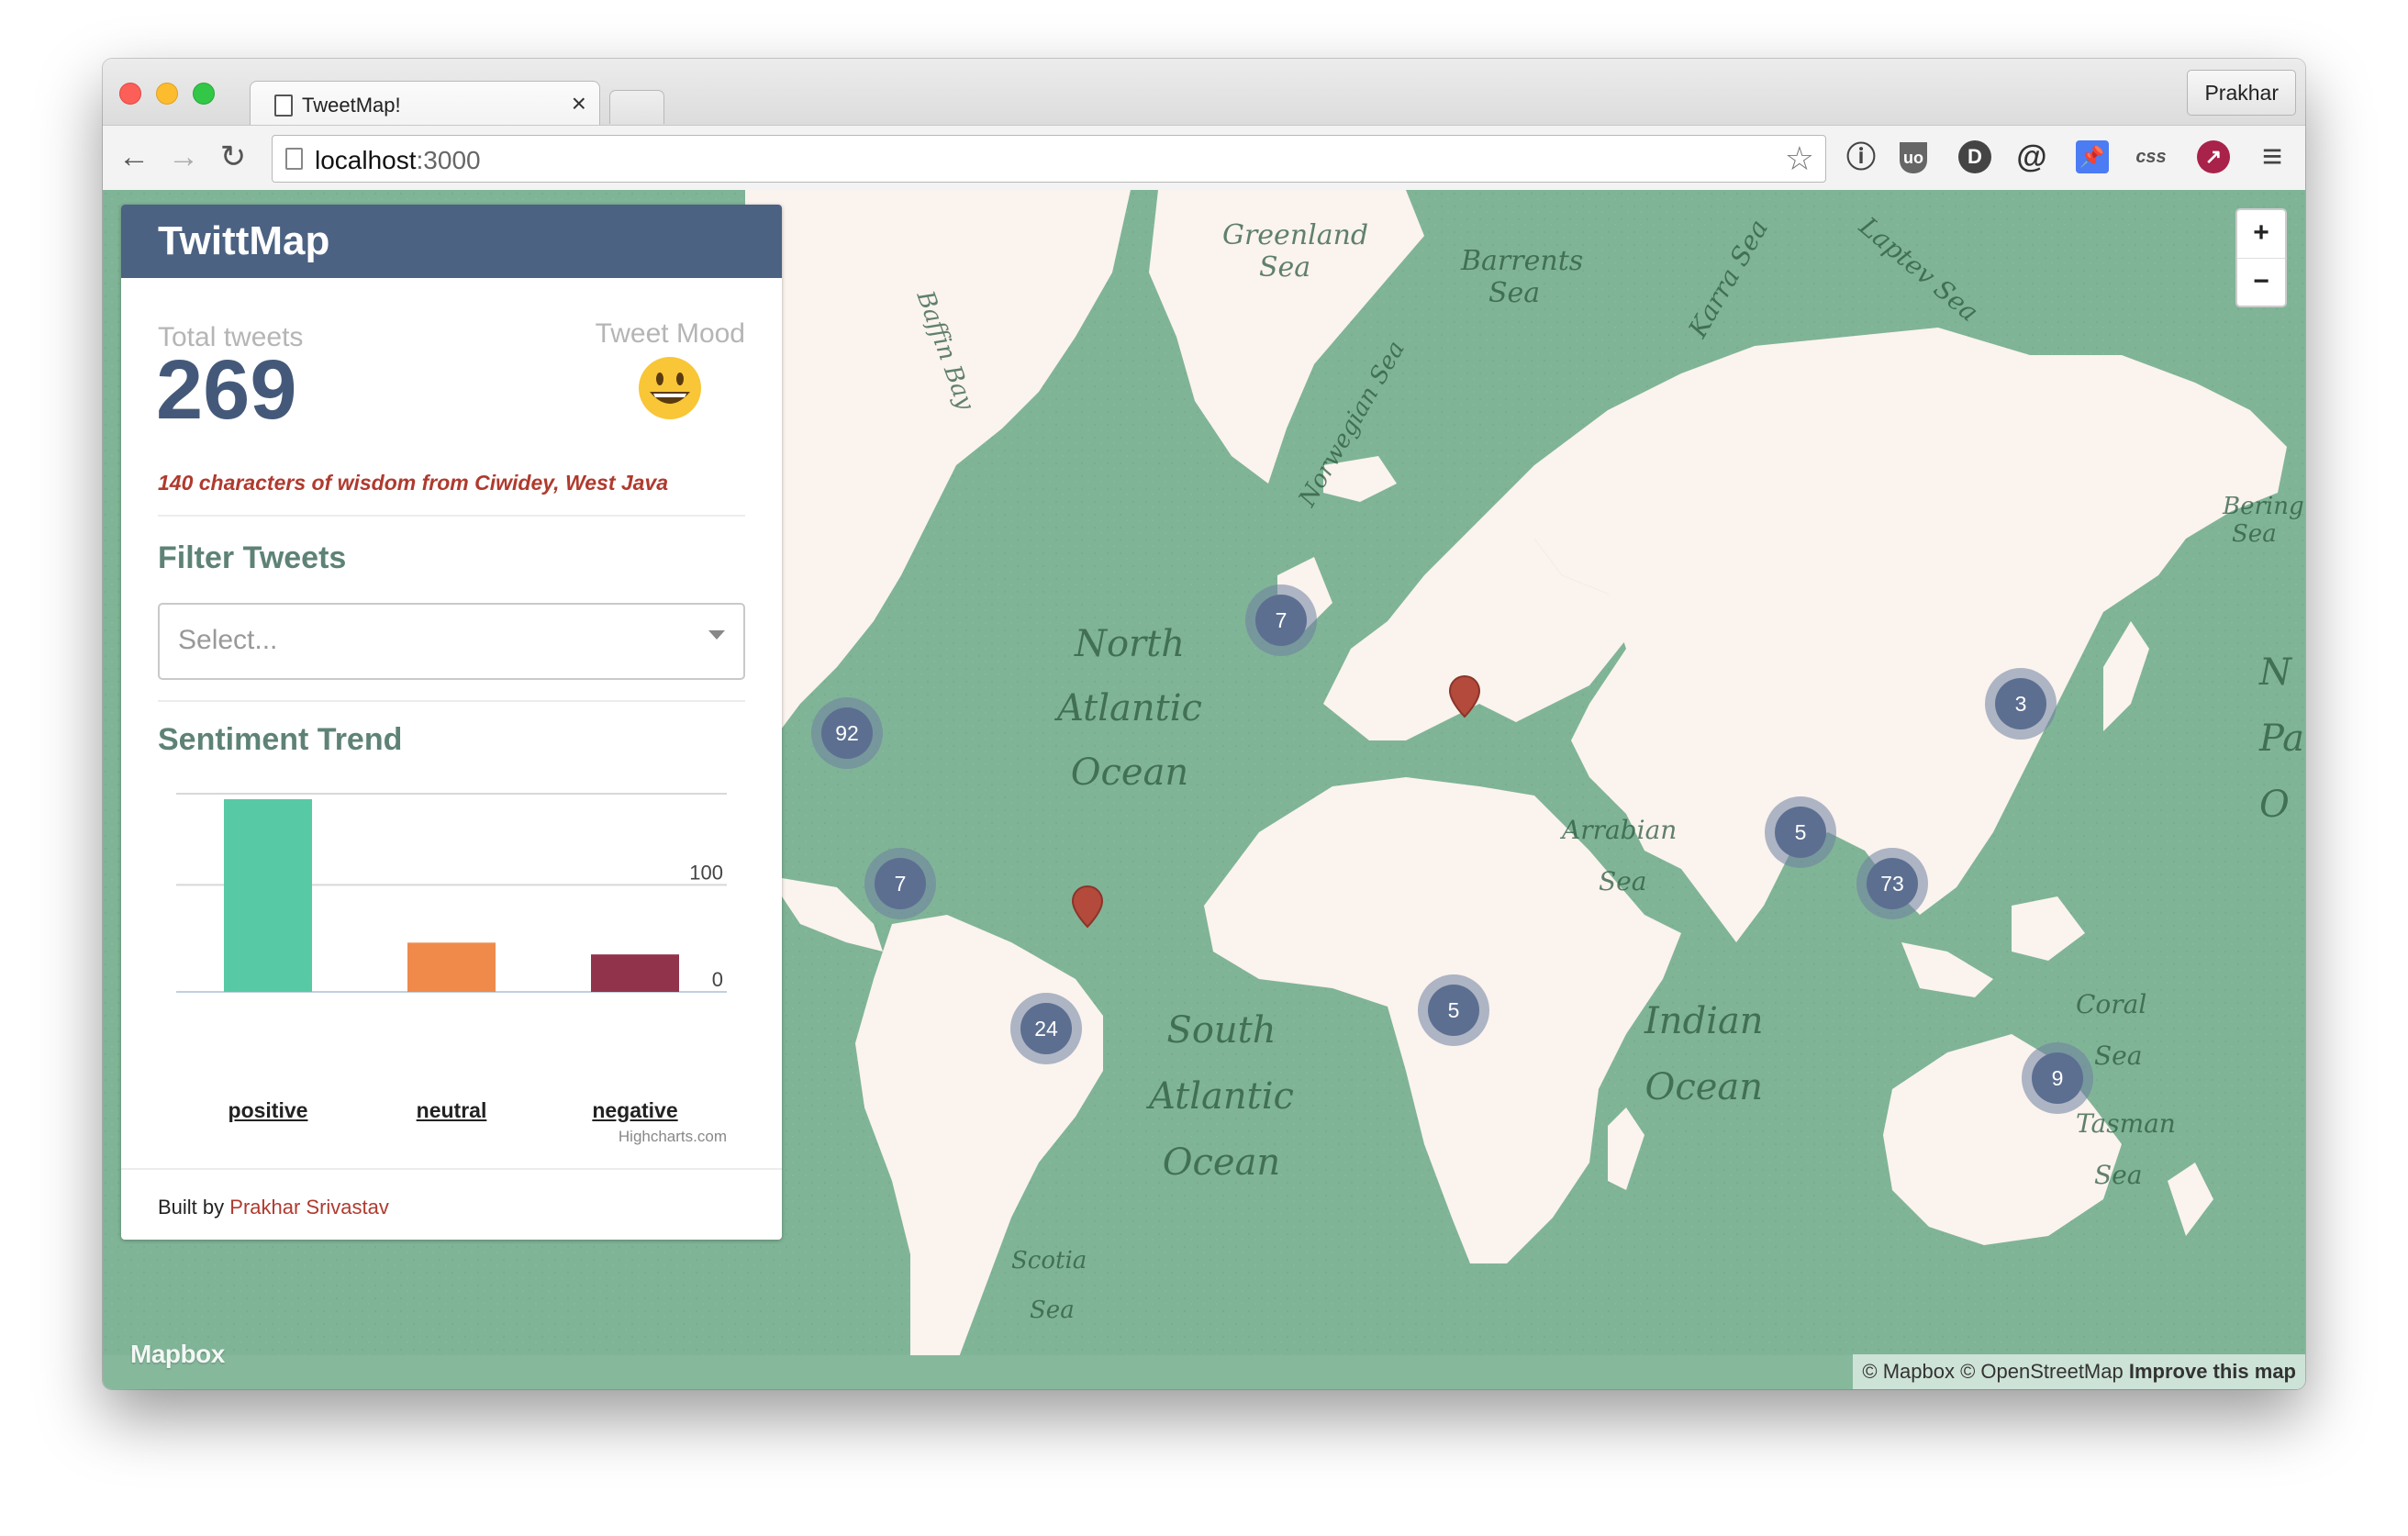 The image size is (2408, 1536). Describe the element at coordinates (1522, 277) in the screenshot. I see `label-barents-sea: Barrents Sea` at that location.